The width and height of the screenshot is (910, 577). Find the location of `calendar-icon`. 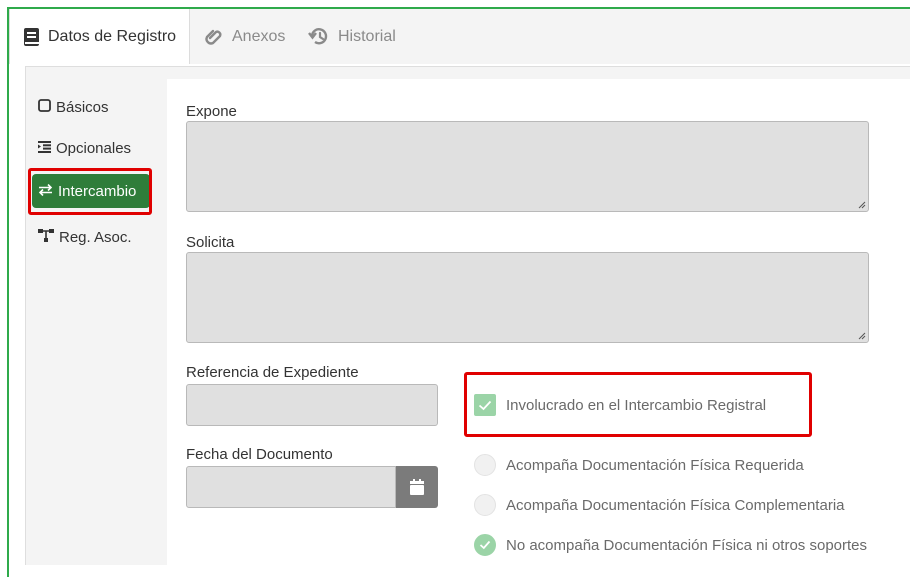

calendar-icon is located at coordinates (417, 487).